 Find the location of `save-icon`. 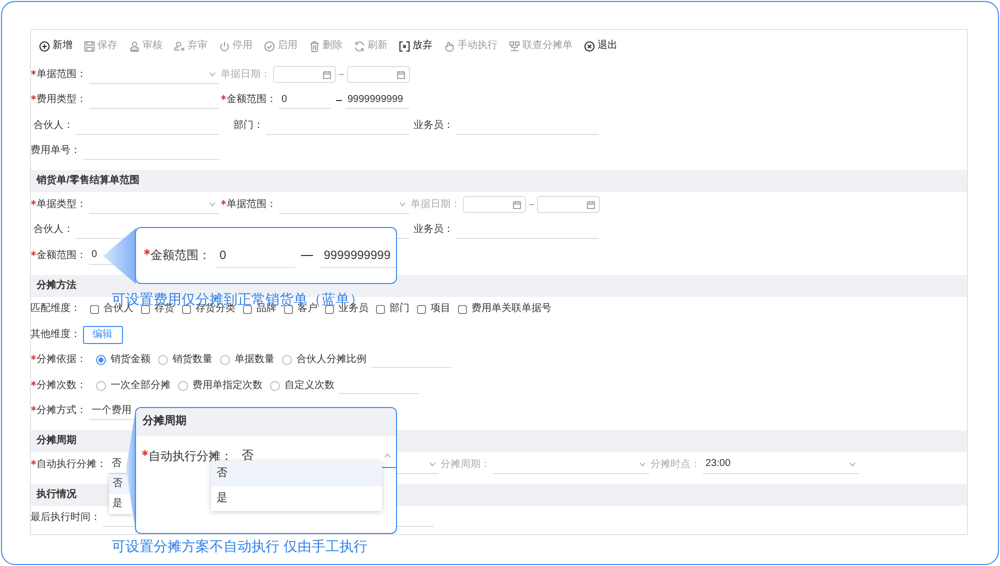

save-icon is located at coordinates (89, 46).